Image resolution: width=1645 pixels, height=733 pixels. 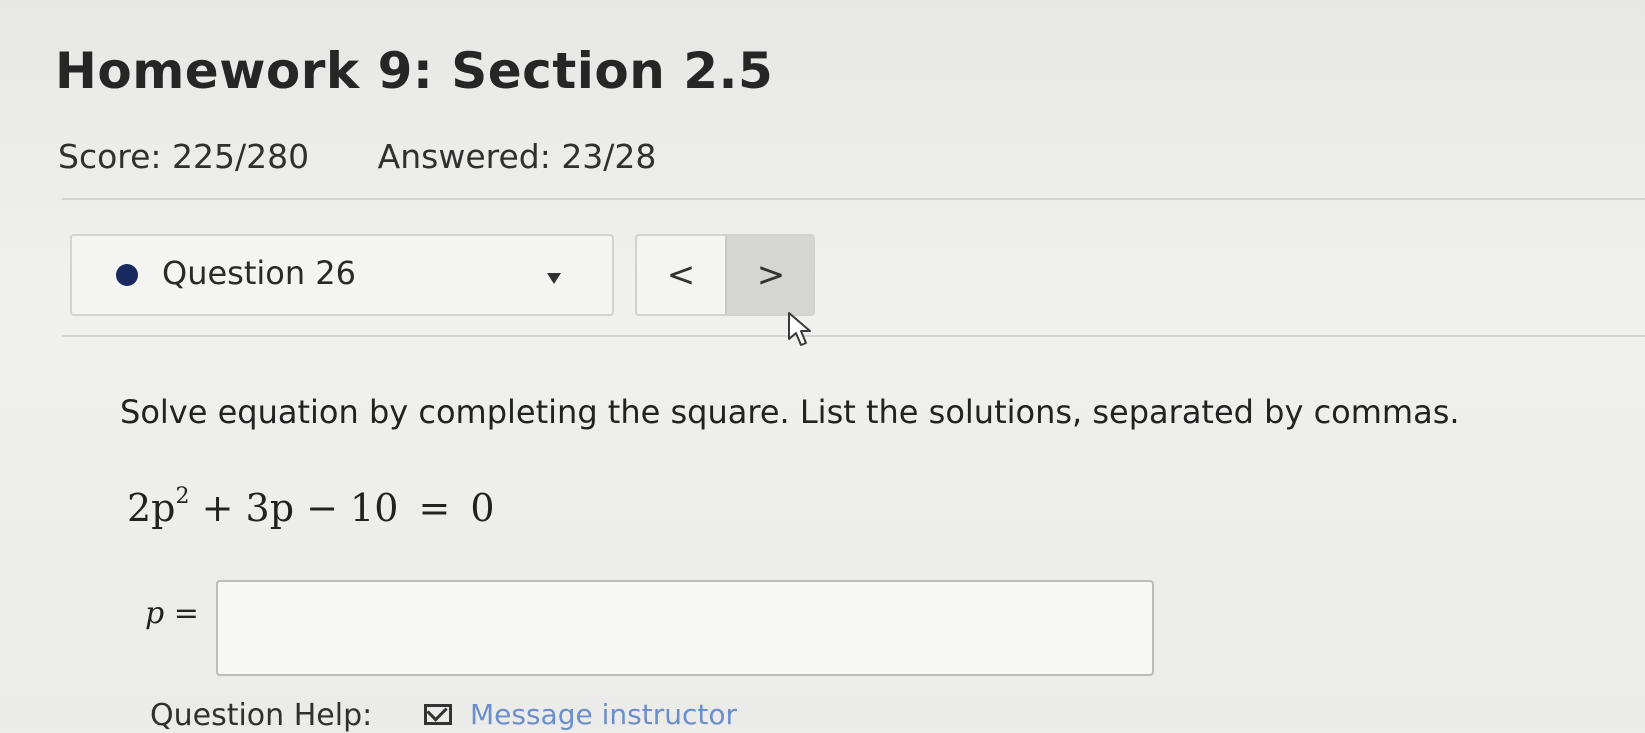 I want to click on chevron-right-icon: >, so click(x=771, y=275).